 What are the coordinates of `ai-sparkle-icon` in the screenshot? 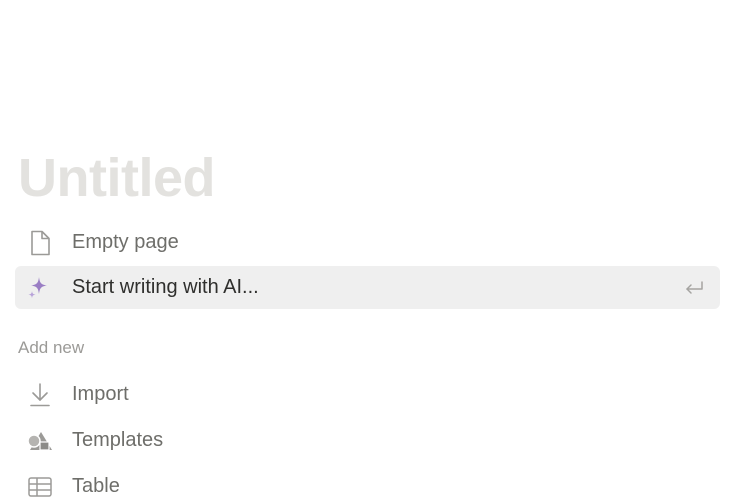 It's located at (40, 288).